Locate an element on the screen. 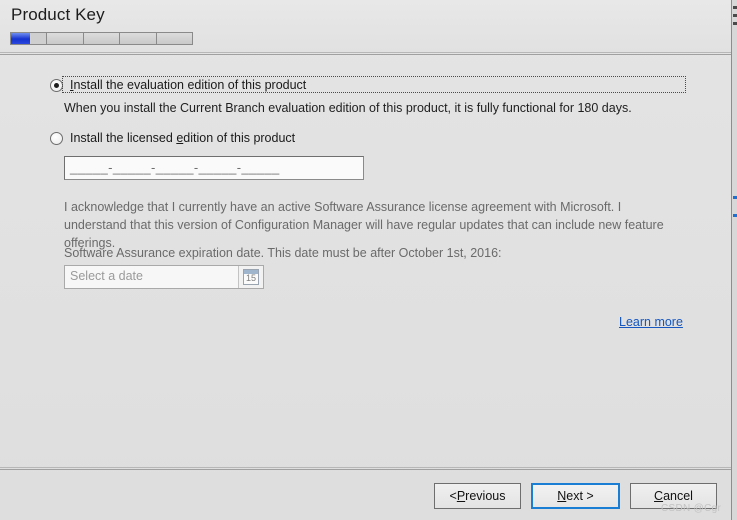  cancel-button: Cancel is located at coordinates (673, 496).